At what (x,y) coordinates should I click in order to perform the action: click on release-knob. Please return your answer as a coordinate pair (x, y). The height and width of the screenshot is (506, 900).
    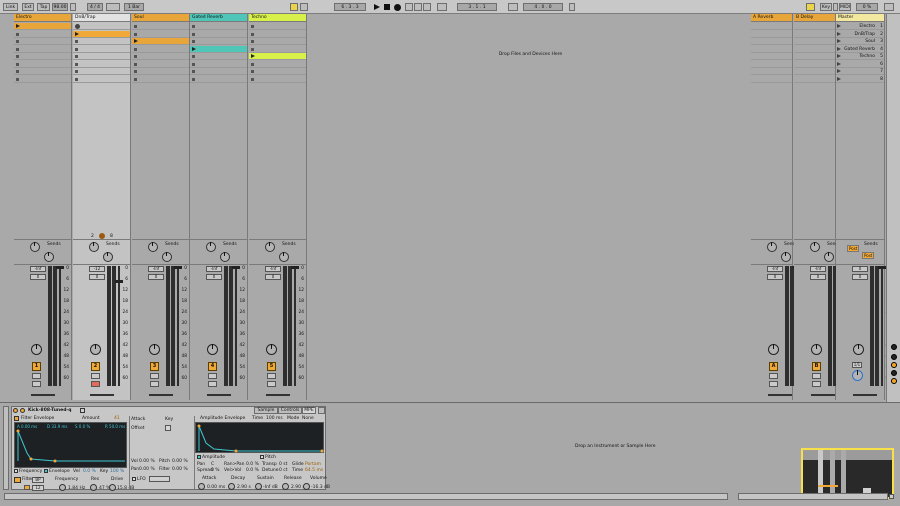
    Looking at the image, I should click on (285, 486).